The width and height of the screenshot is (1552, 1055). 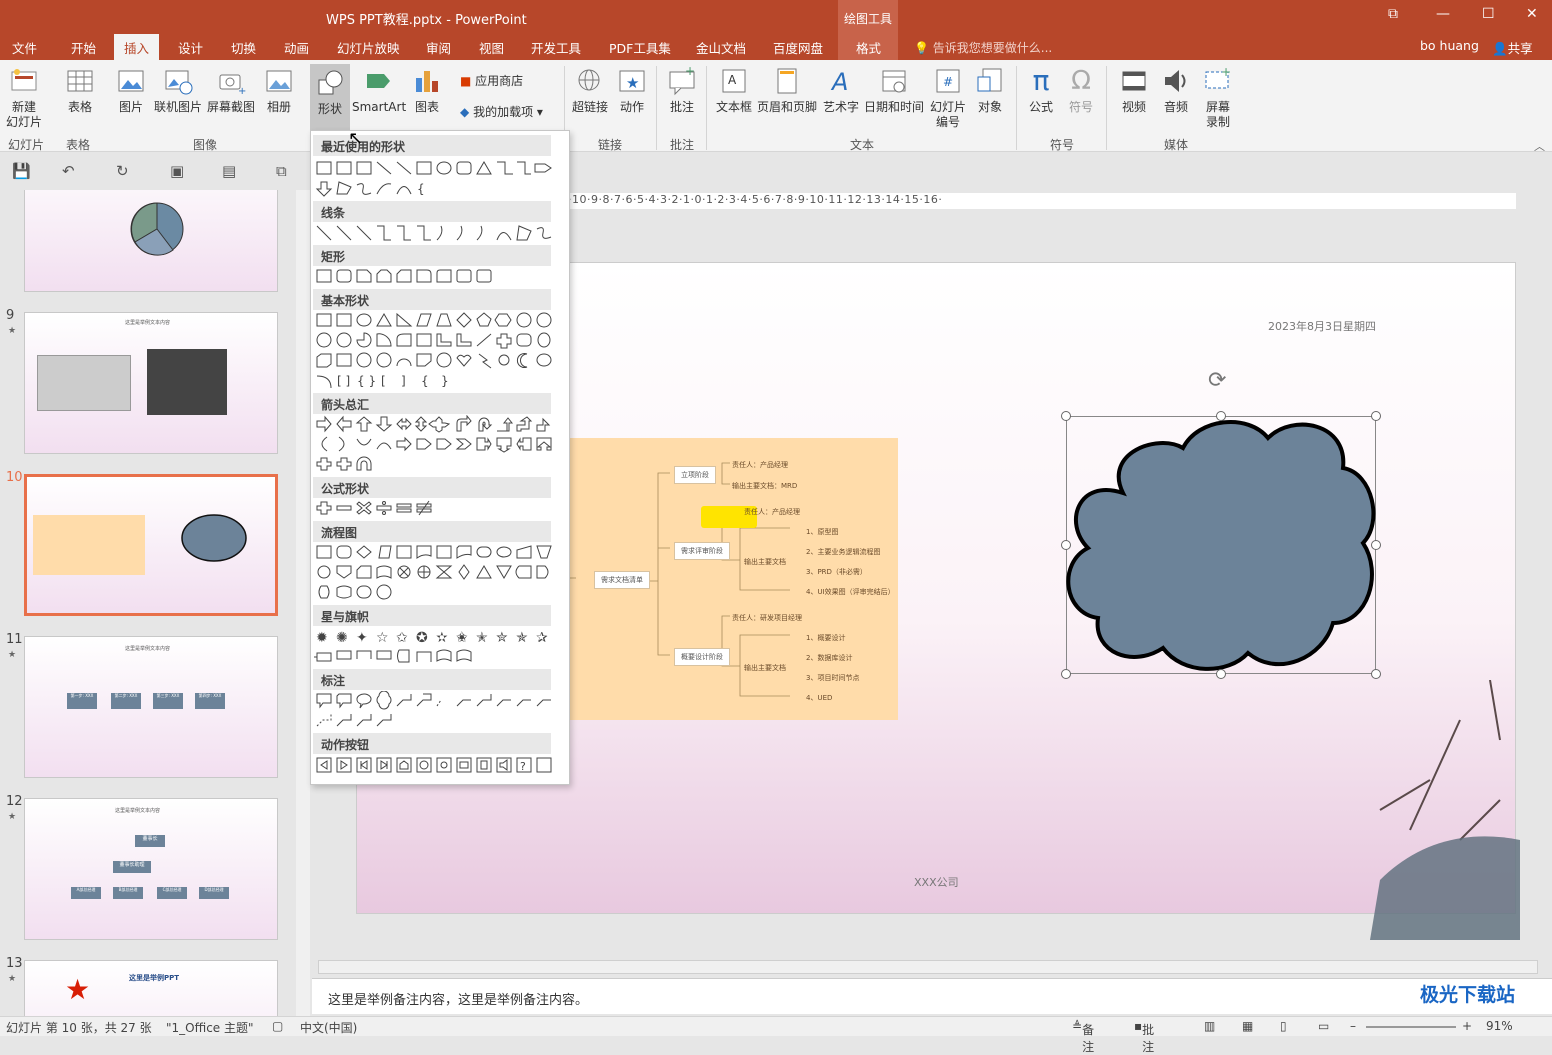 What do you see at coordinates (948, 98) in the screenshot?
I see `slide-number-button: # 幻灯片 编号` at bounding box center [948, 98].